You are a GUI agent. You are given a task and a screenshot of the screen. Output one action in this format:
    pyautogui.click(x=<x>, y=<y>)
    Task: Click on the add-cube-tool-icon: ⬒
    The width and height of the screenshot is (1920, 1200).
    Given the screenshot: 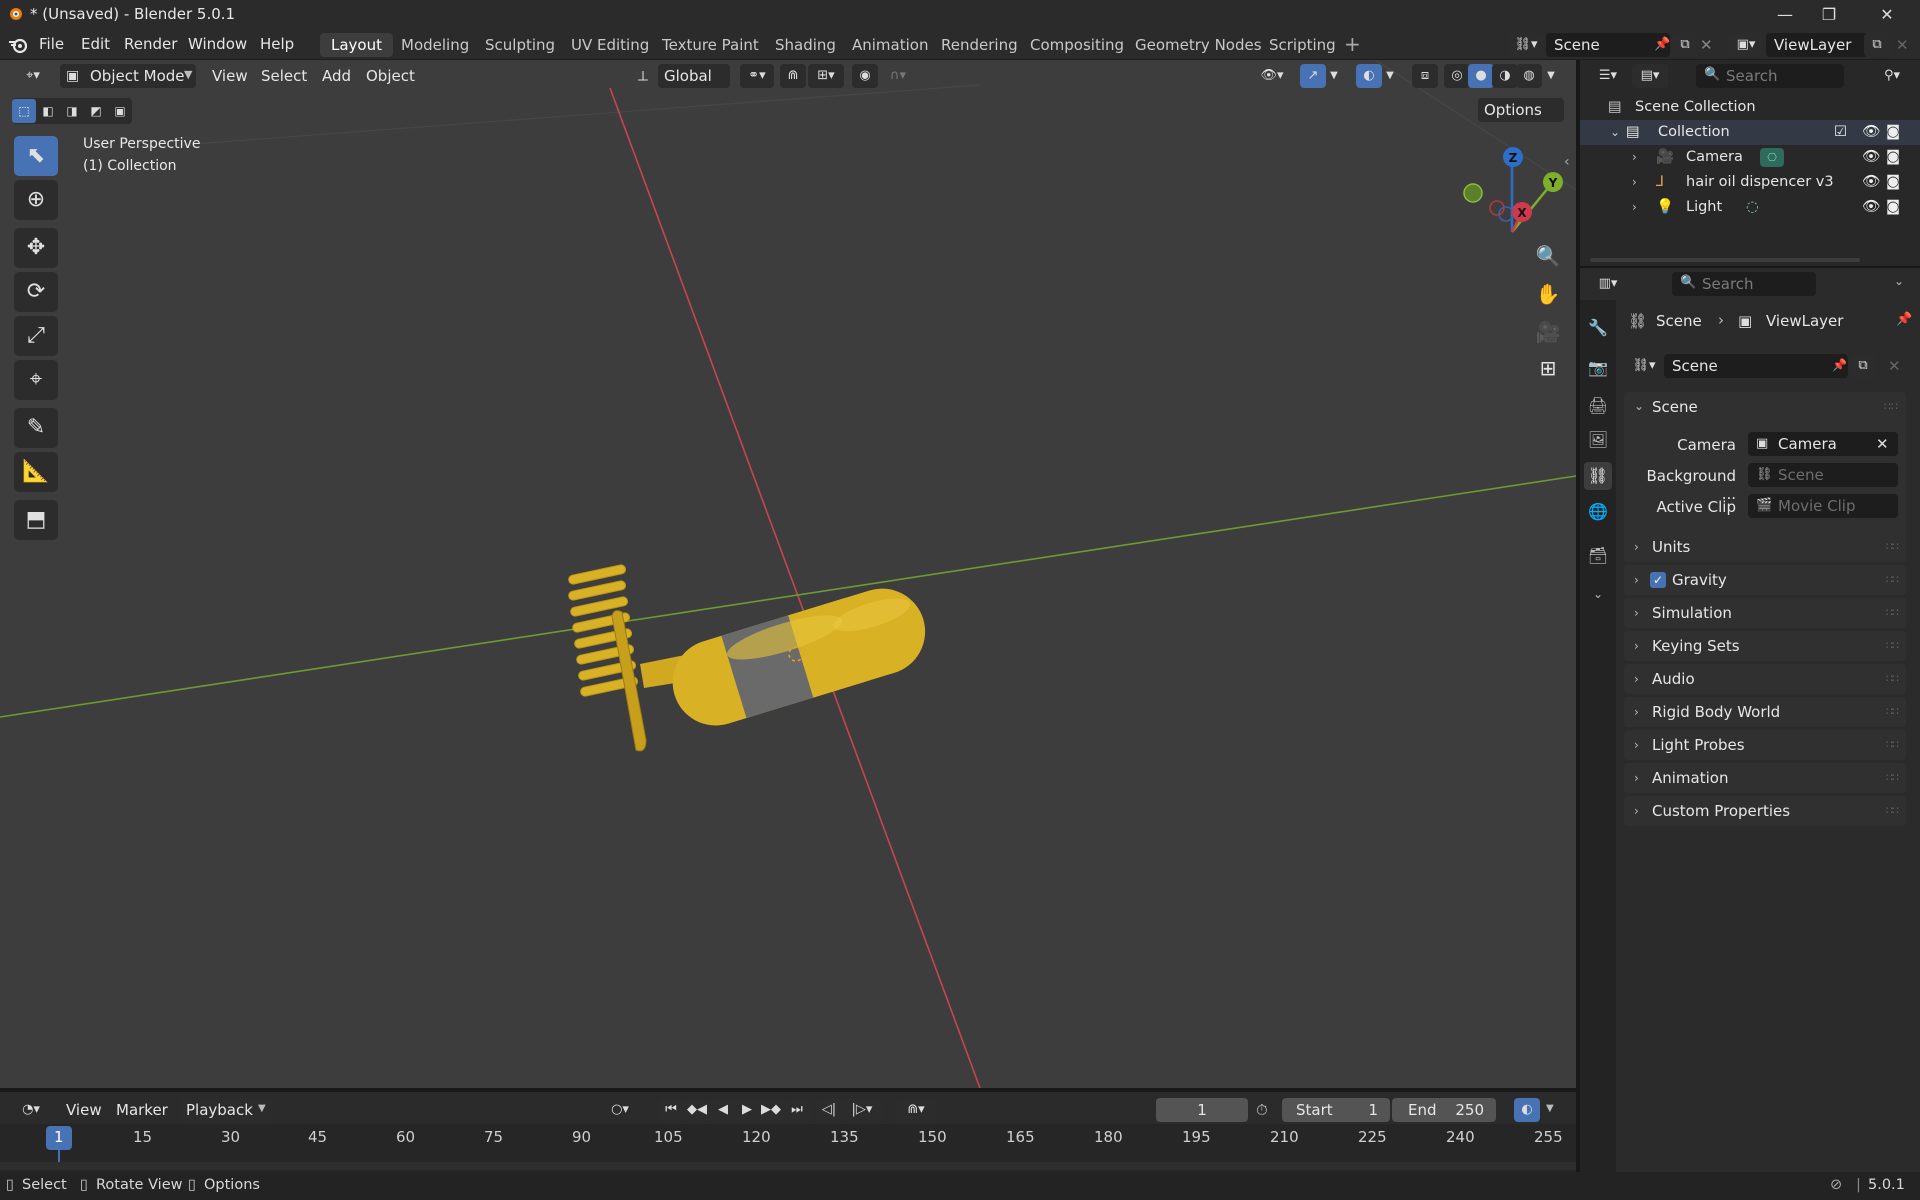 What is the action you would take?
    pyautogui.click(x=36, y=520)
    